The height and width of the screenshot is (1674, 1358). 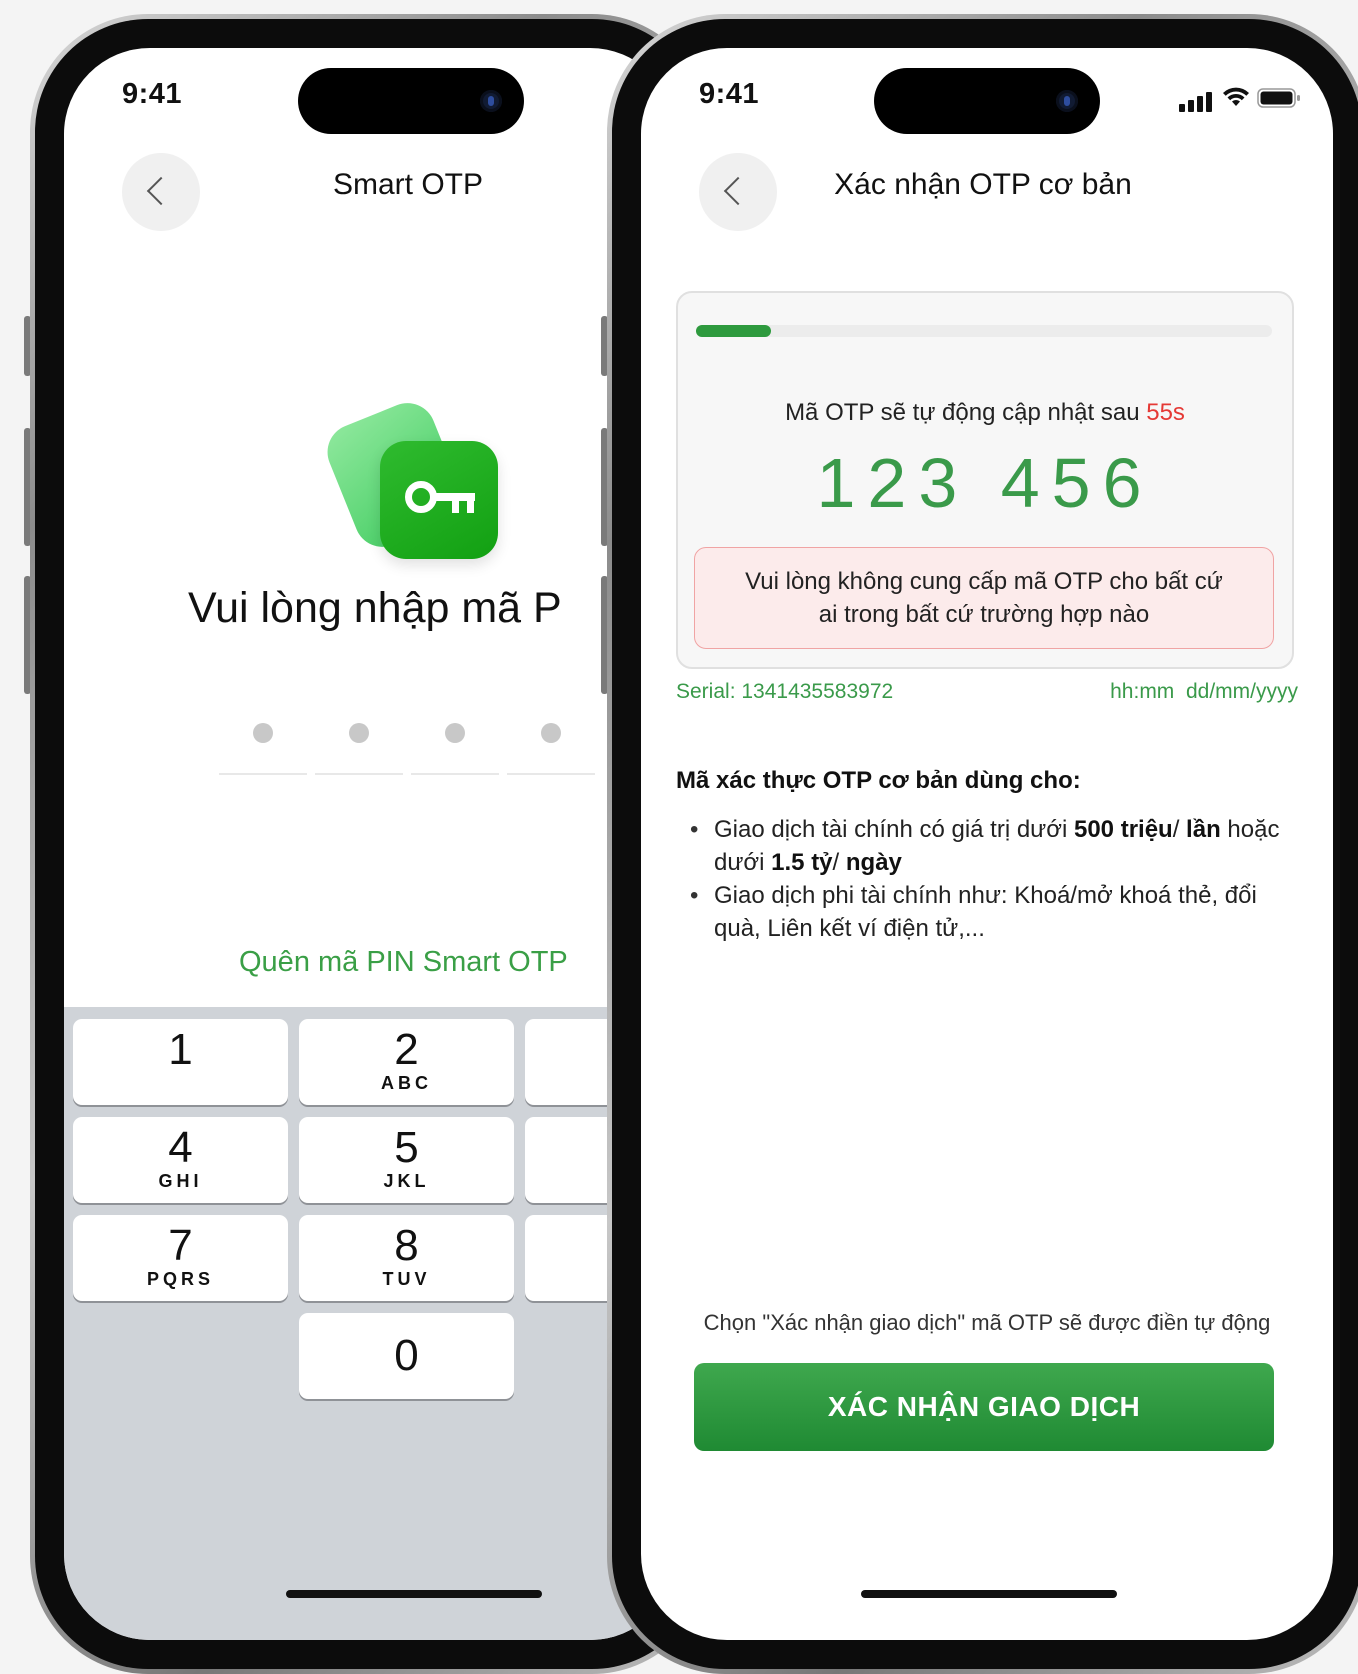 I want to click on otp-code: 123 456, so click(x=985, y=483).